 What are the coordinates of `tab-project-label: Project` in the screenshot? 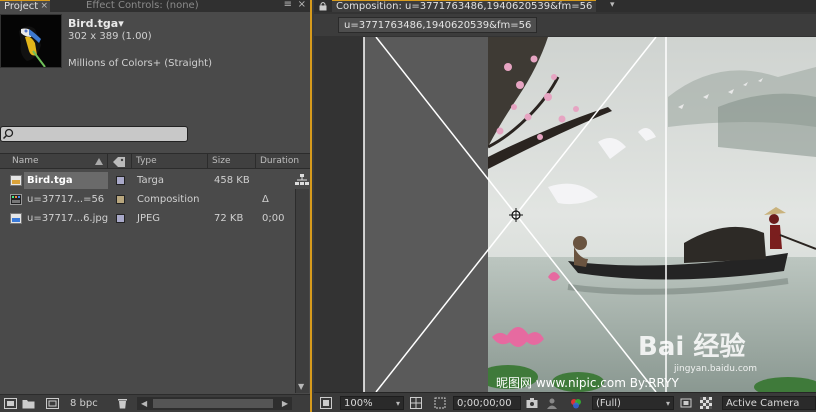 It's located at (21, 6).